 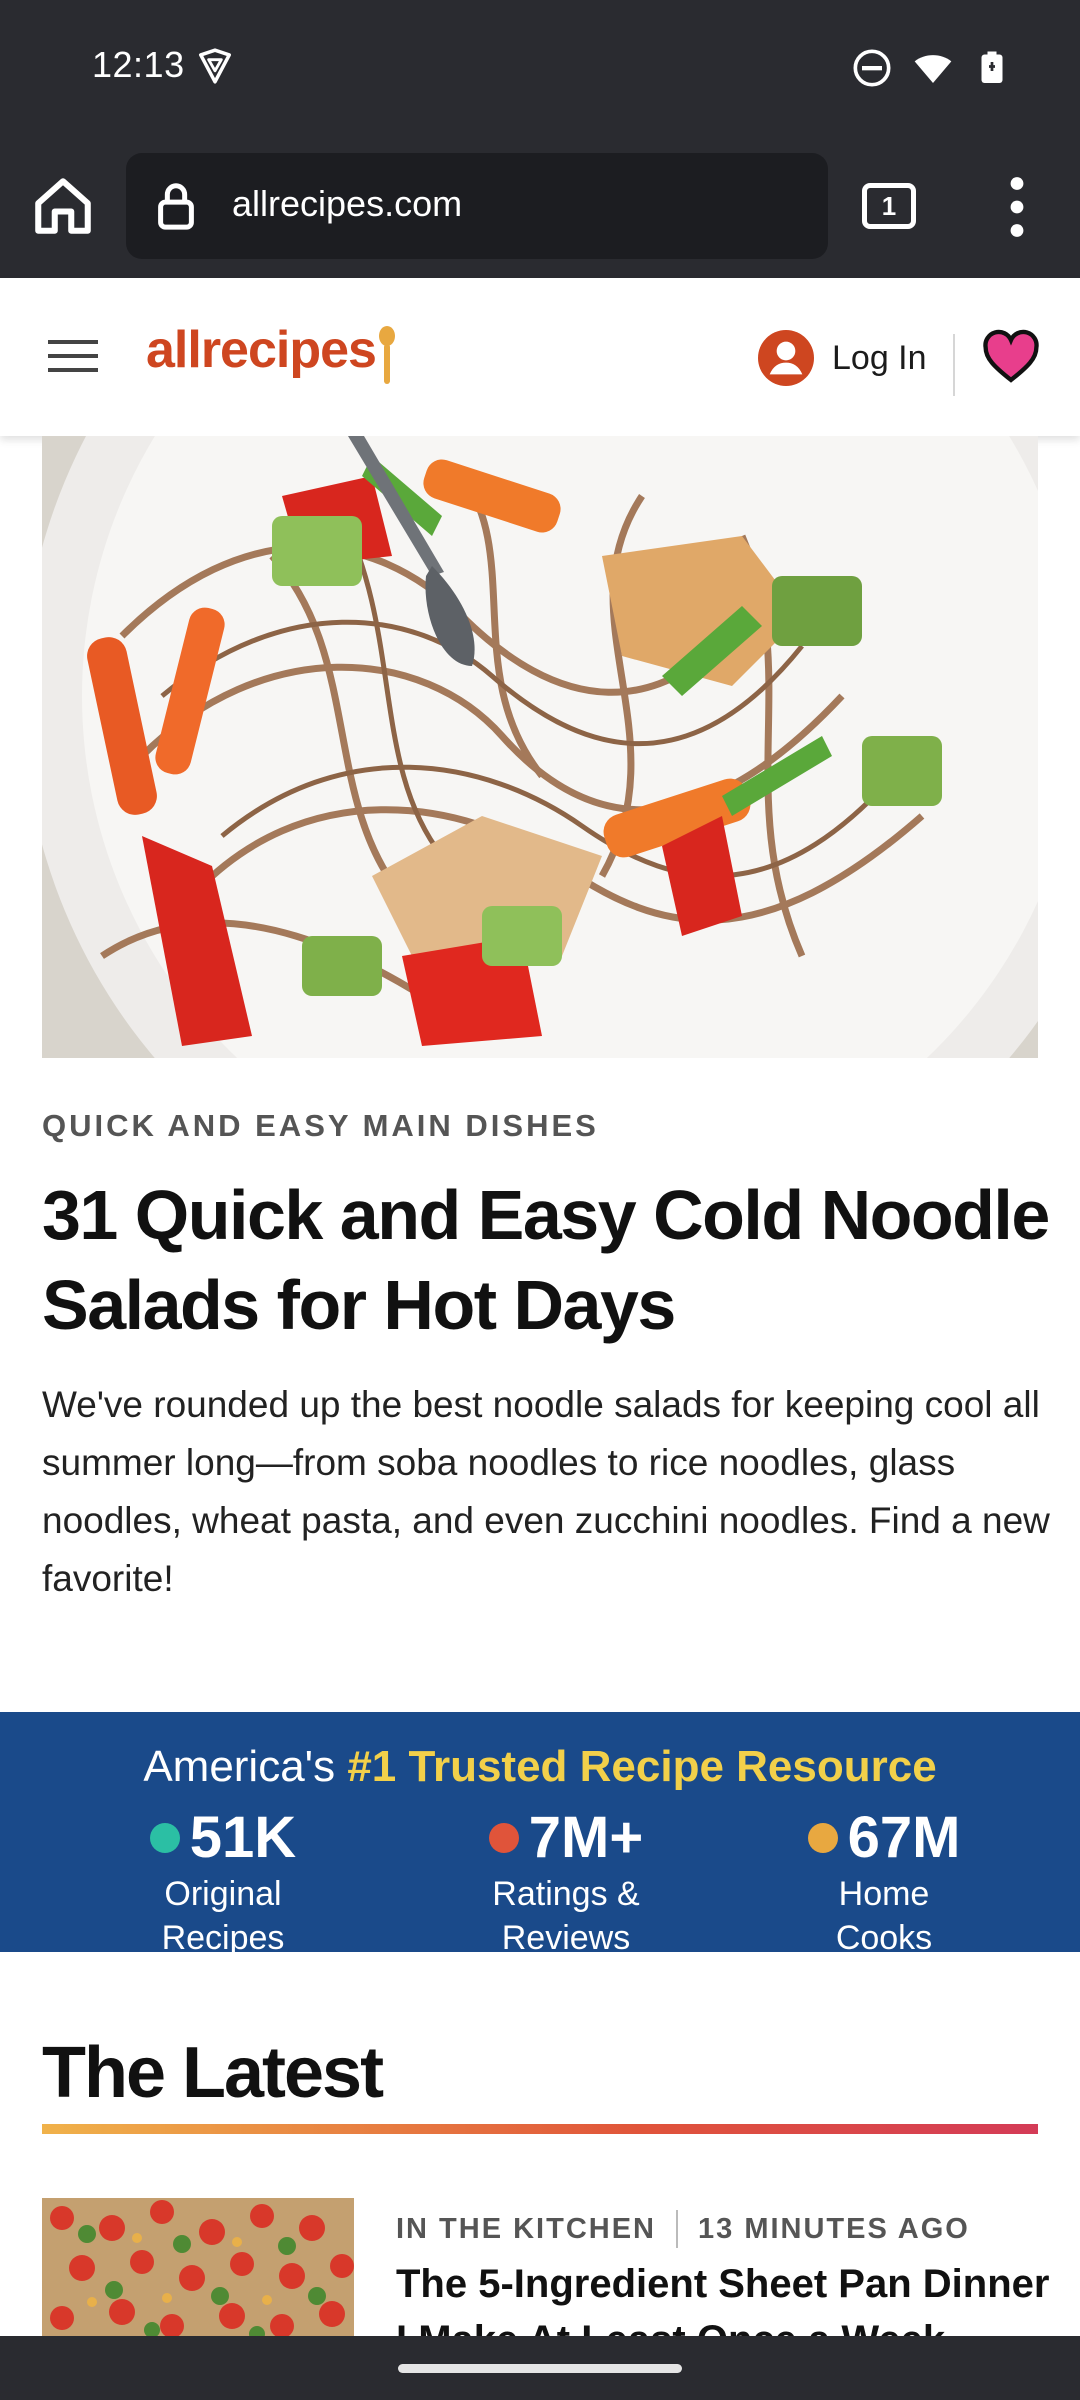 What do you see at coordinates (677, 2229) in the screenshot?
I see `meta-divider` at bounding box center [677, 2229].